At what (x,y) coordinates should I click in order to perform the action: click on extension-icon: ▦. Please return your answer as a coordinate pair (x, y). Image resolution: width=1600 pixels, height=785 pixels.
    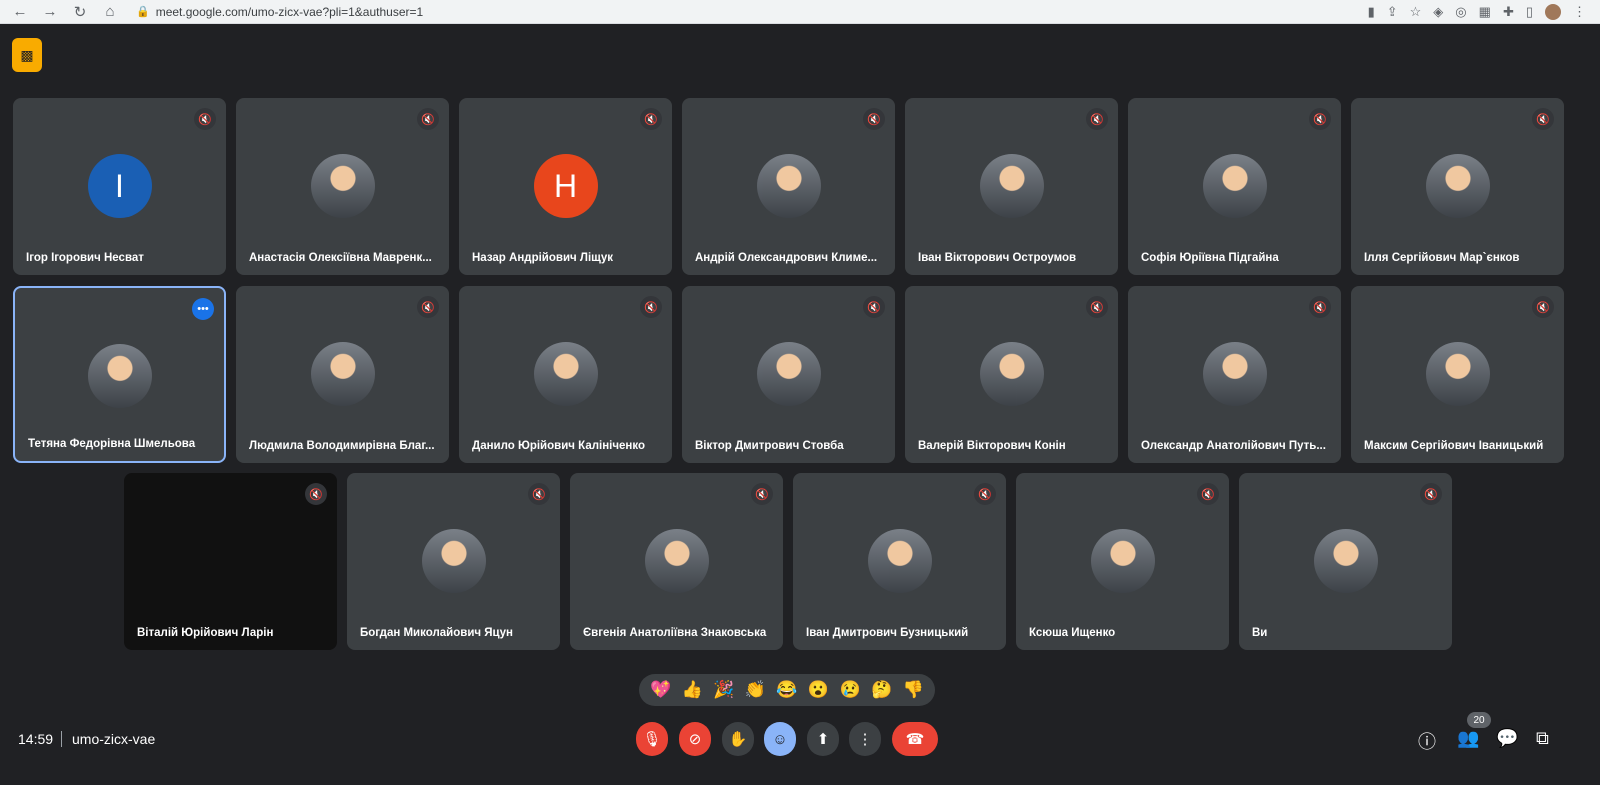
    Looking at the image, I should click on (1485, 12).